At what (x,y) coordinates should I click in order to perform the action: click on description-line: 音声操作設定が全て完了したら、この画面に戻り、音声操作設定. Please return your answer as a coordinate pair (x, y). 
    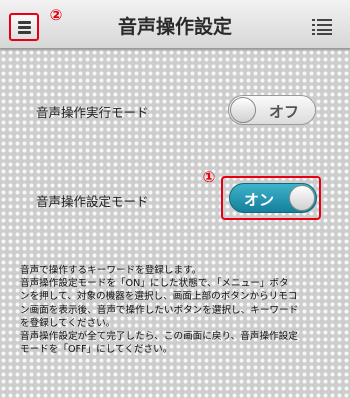
    Looking at the image, I should click on (159, 337).